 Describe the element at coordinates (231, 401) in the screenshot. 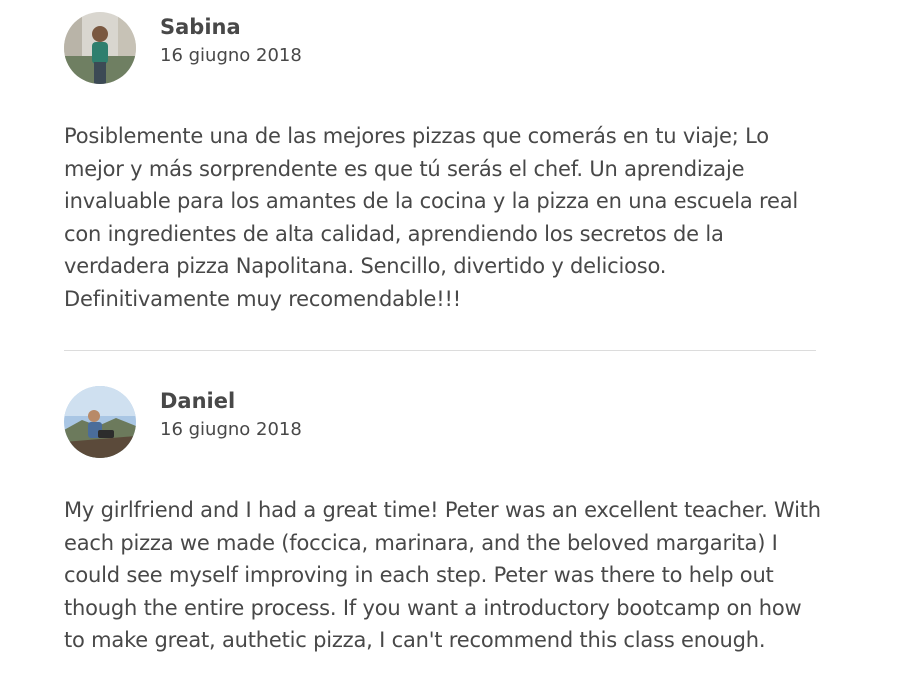

I see `reviewer-name: Daniel` at that location.